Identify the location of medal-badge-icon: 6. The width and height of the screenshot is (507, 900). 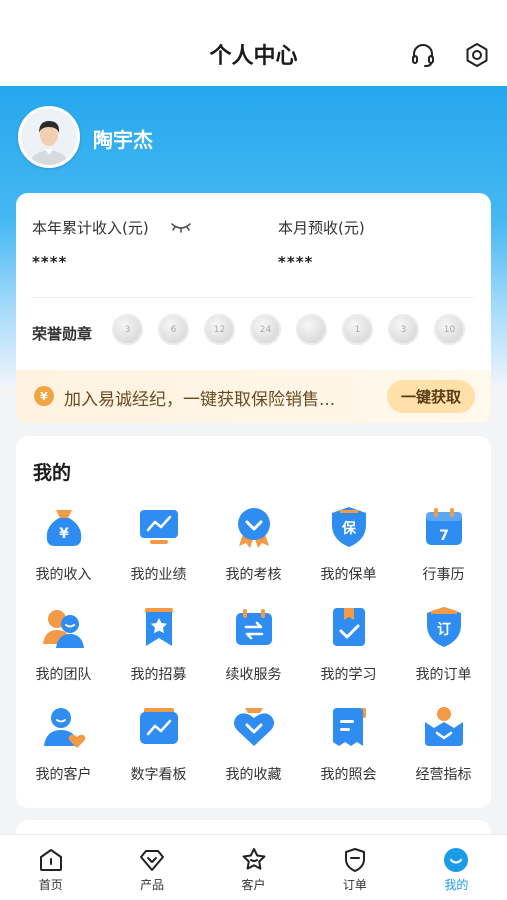
(173, 329).